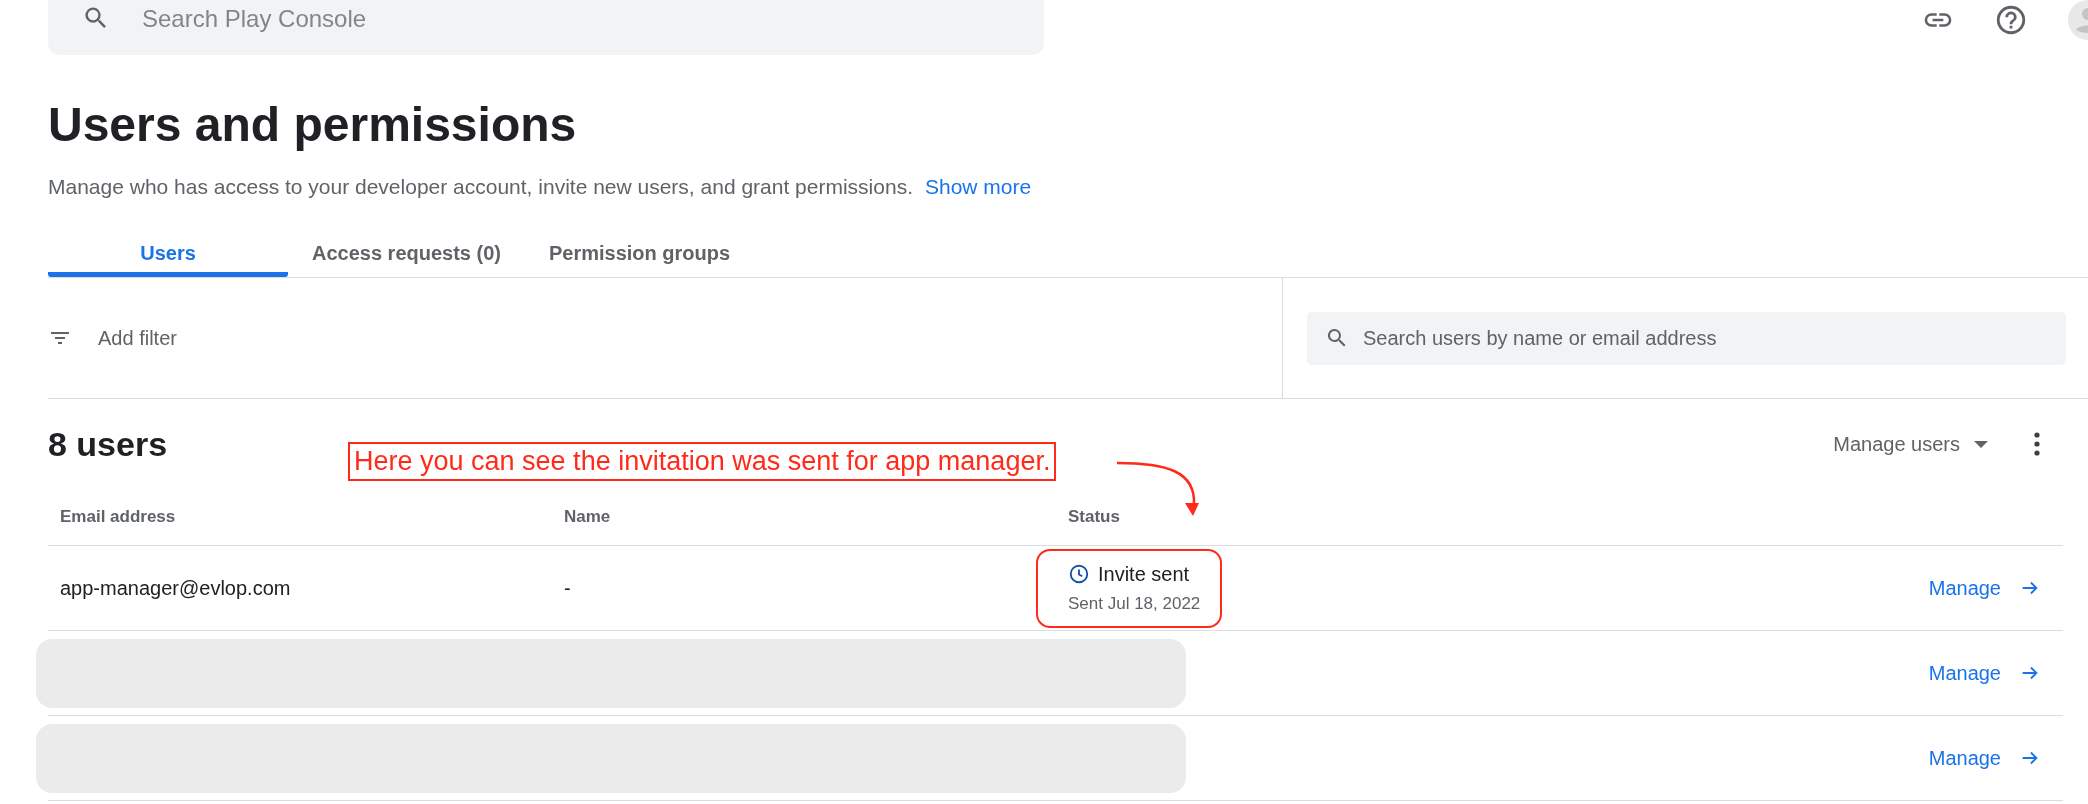 The height and width of the screenshot is (804, 2088). I want to click on column-header: Name, so click(587, 517).